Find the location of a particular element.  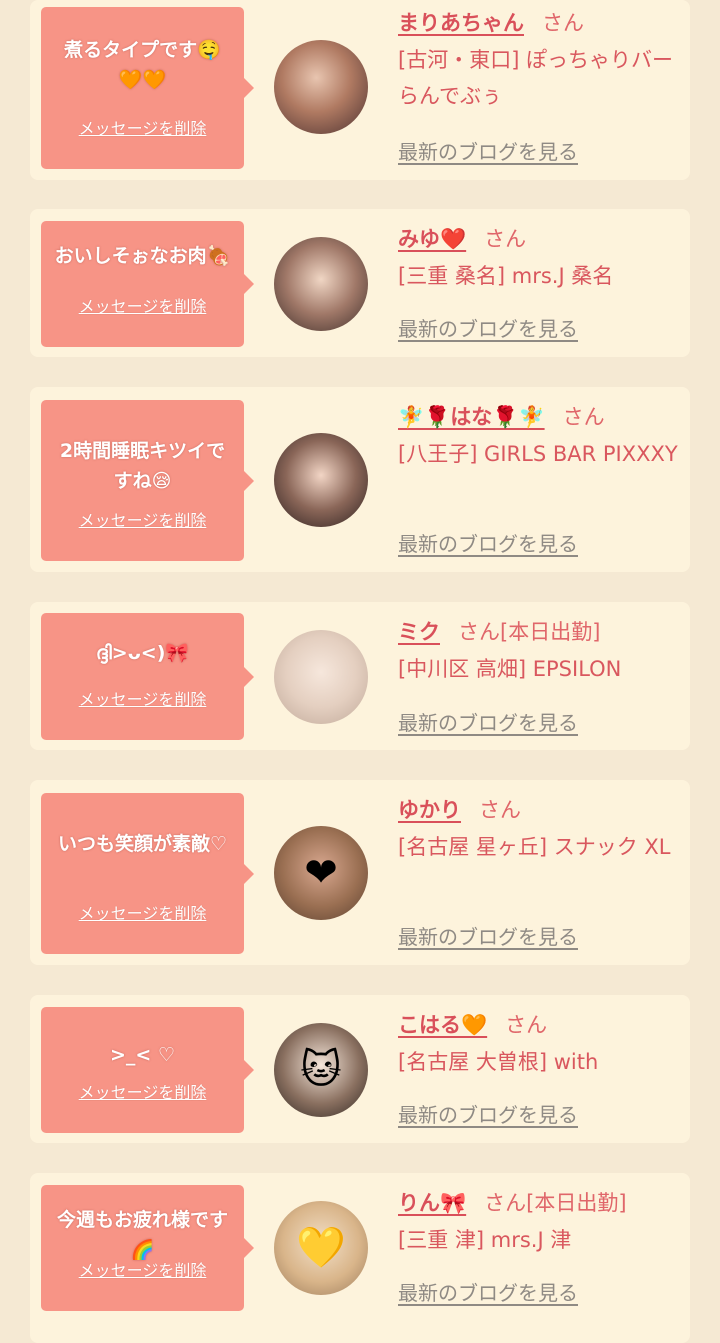

shop-name: [中川区 高畑] EPSILON is located at coordinates (510, 669).